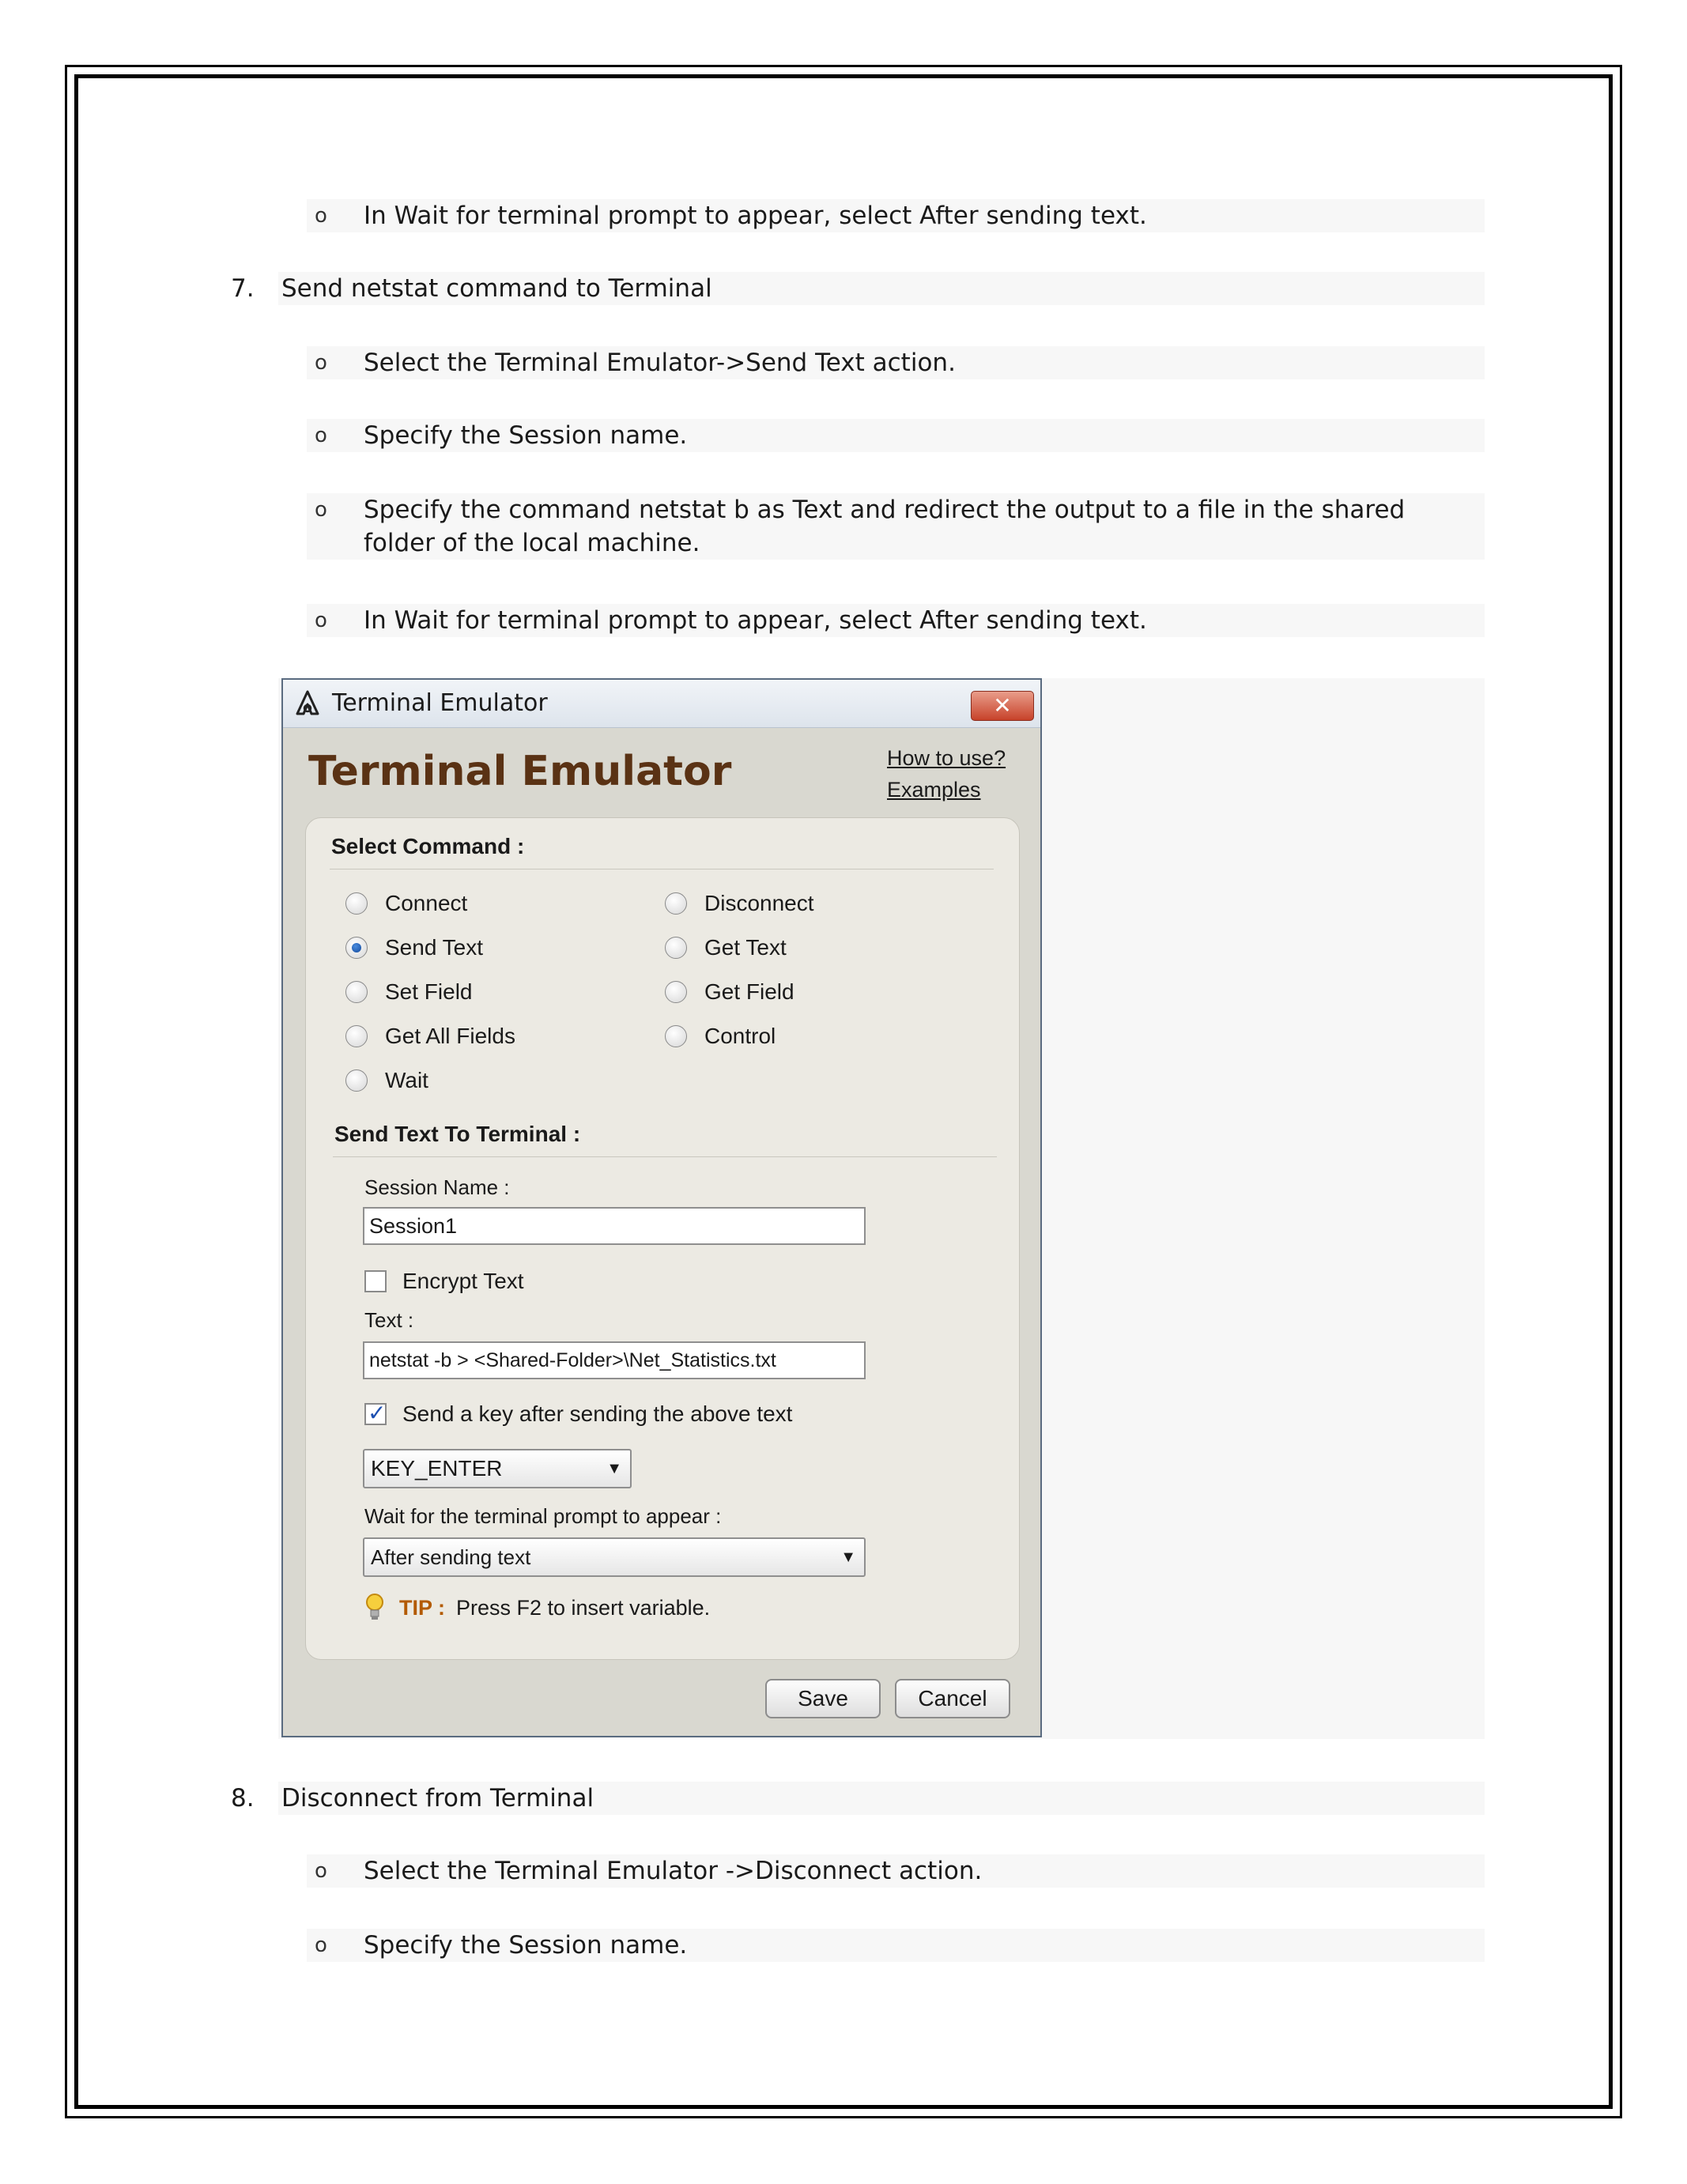 The image size is (1687, 2184). What do you see at coordinates (749, 991) in the screenshot?
I see `radio-label: Get Field` at bounding box center [749, 991].